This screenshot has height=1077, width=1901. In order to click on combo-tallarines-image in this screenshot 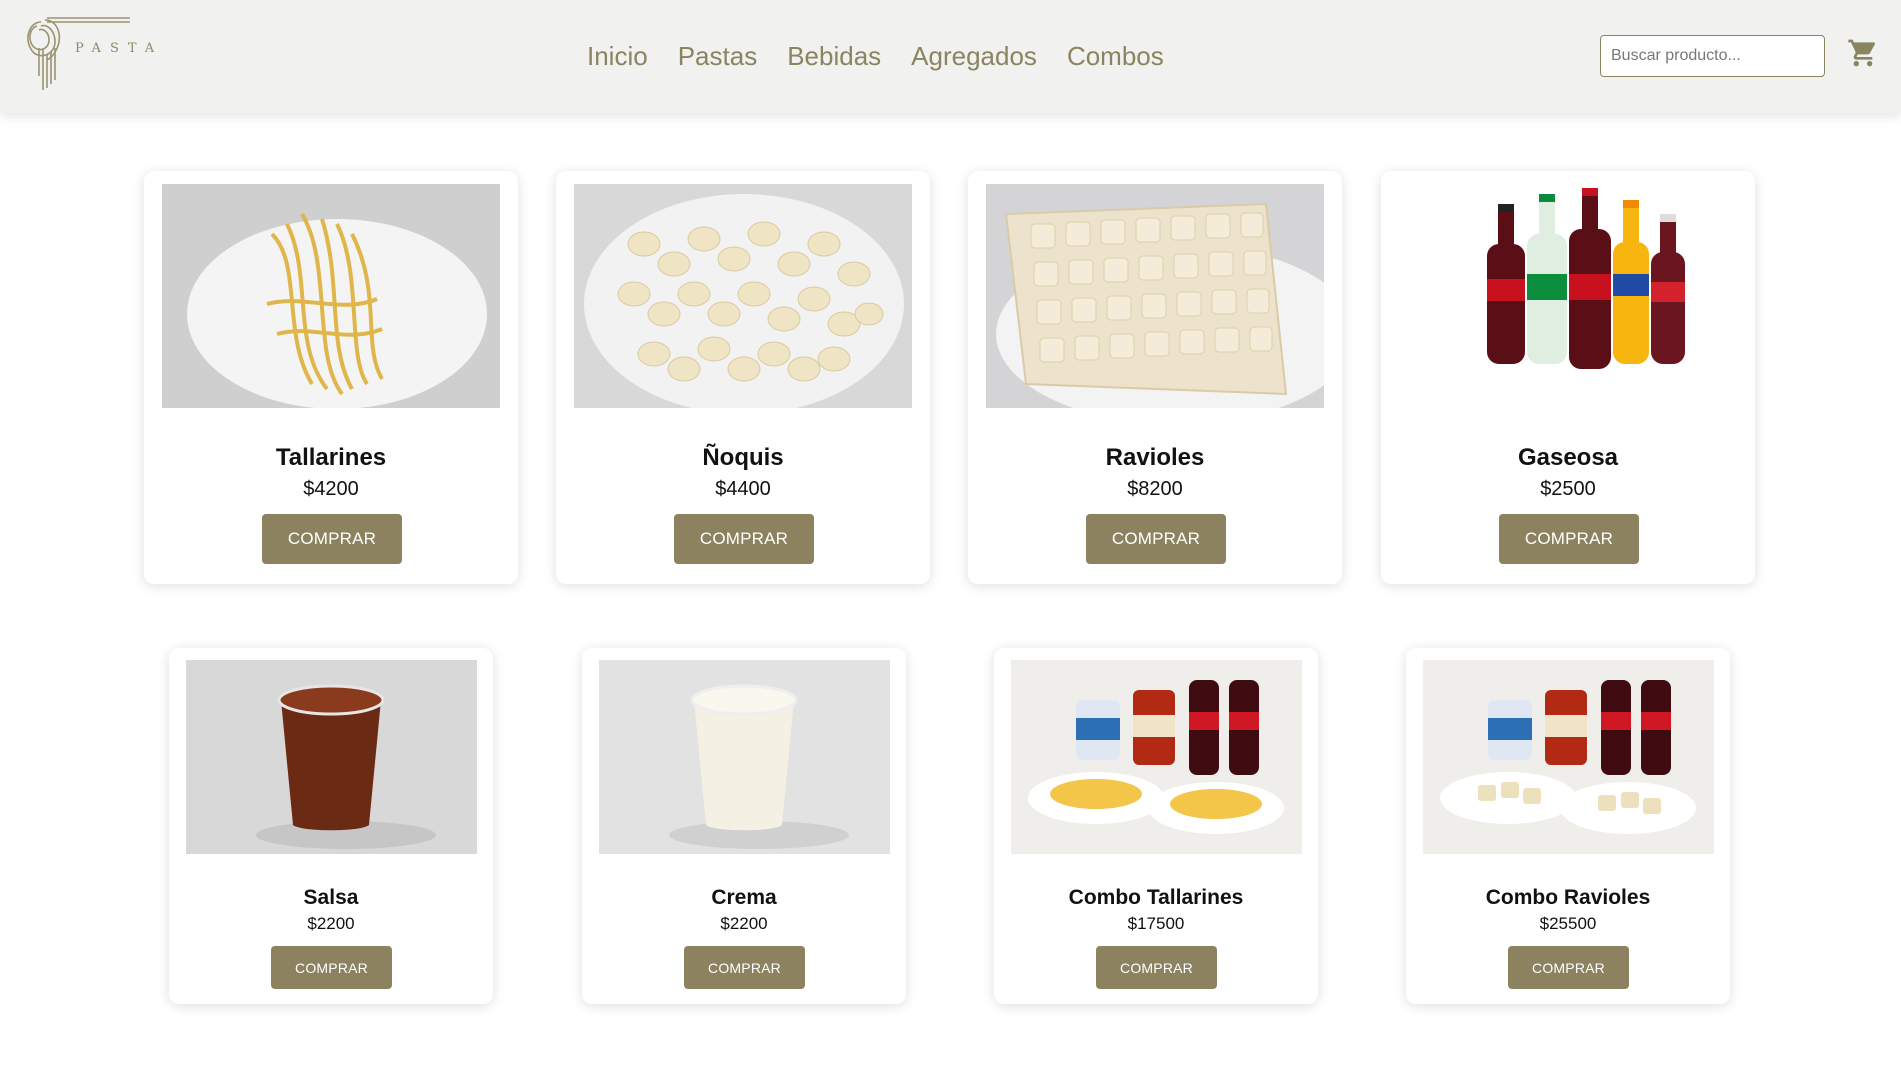, I will do `click(1156, 757)`.